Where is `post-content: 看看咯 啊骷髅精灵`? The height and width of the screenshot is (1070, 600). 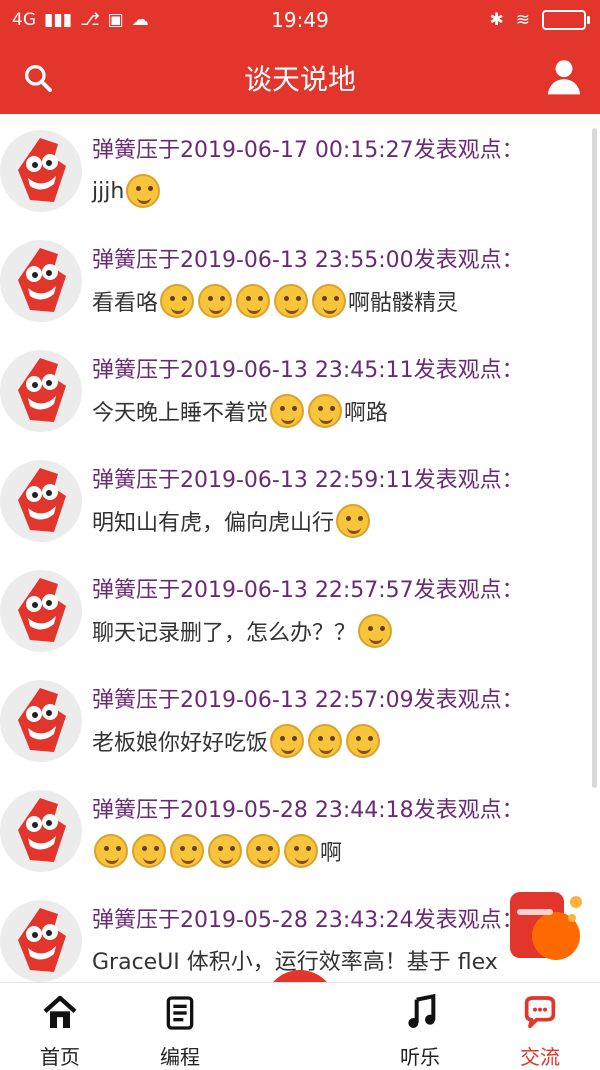
post-content: 看看咯 啊骷髅精灵 is located at coordinates (275, 301).